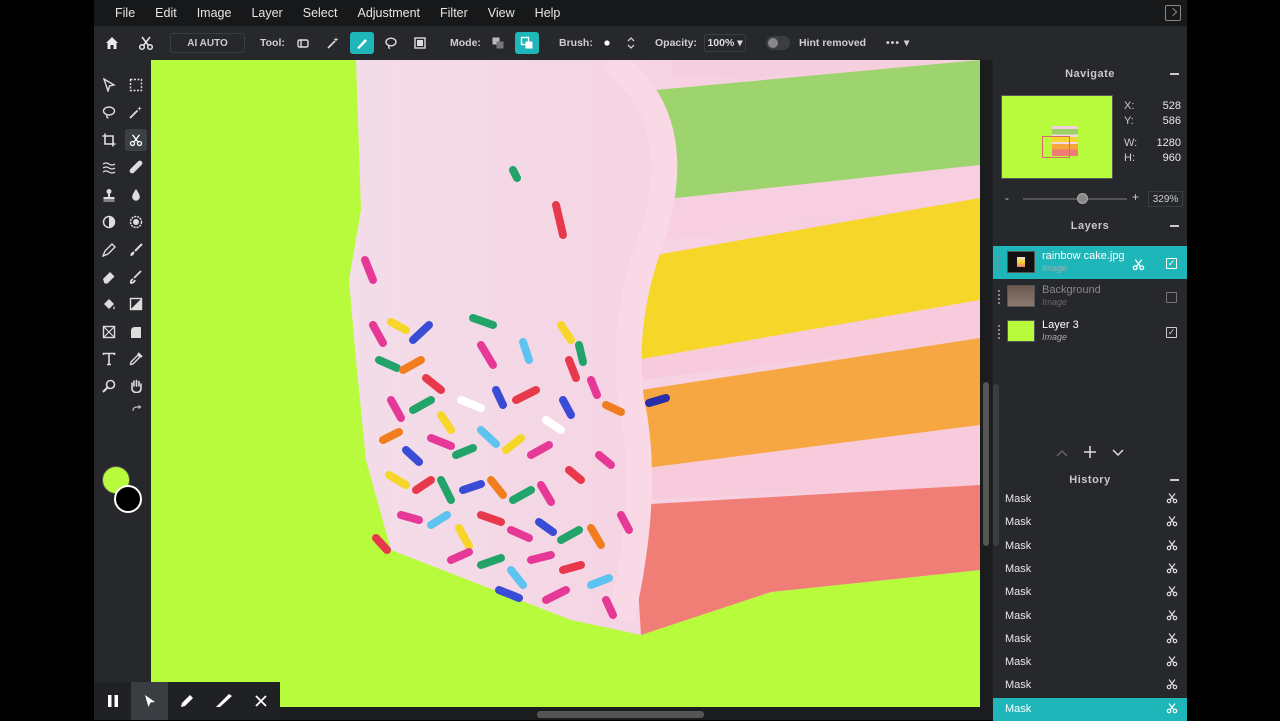  What do you see at coordinates (388, 13) in the screenshot?
I see `menu-adjustment: Adjustment` at bounding box center [388, 13].